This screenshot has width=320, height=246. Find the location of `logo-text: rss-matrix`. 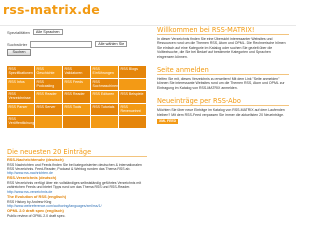

logo-text: rss-matrix is located at coordinates (40, 9).